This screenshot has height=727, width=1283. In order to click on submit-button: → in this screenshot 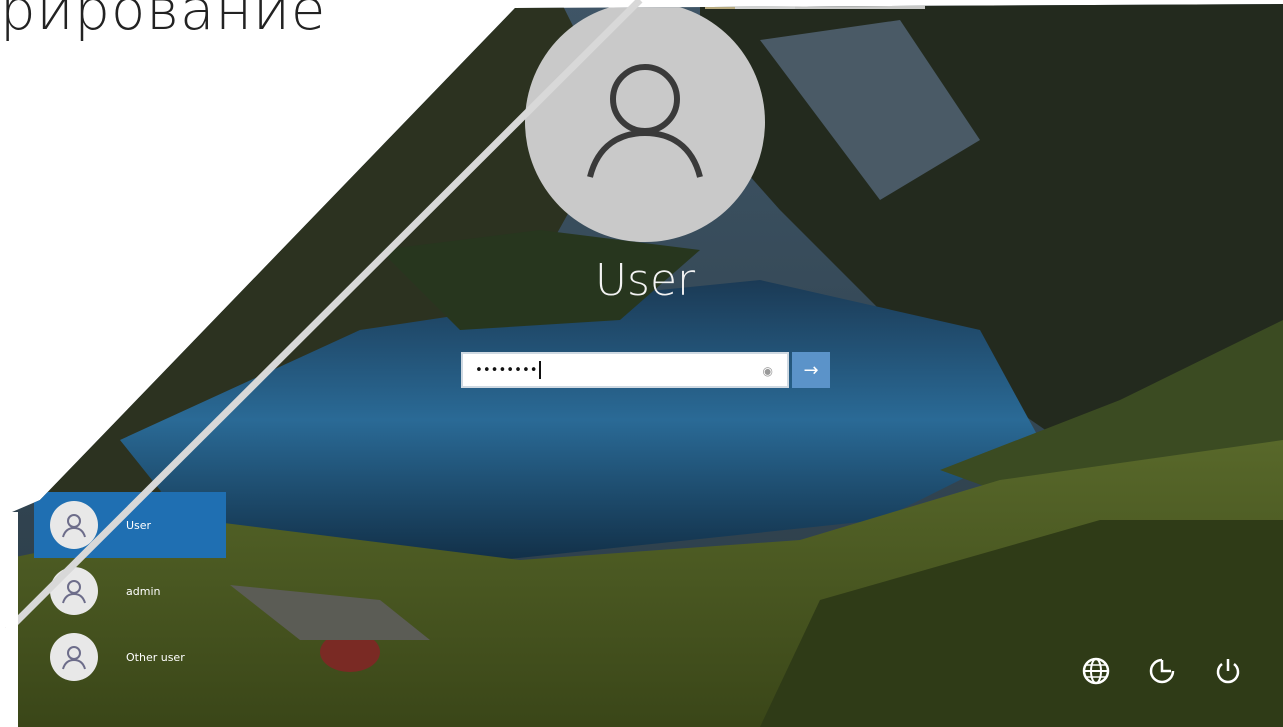, I will do `click(811, 370)`.